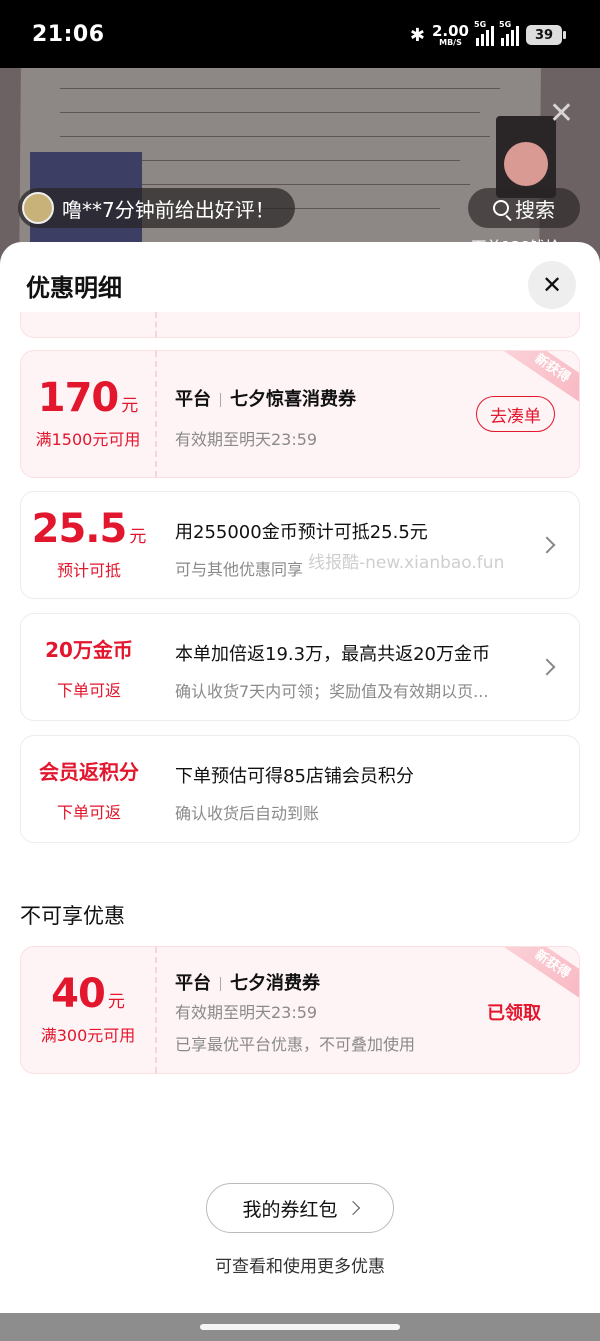  What do you see at coordinates (295, 1044) in the screenshot?
I see `coupon-note: 已享最优平台优惠，不可叠加使用` at bounding box center [295, 1044].